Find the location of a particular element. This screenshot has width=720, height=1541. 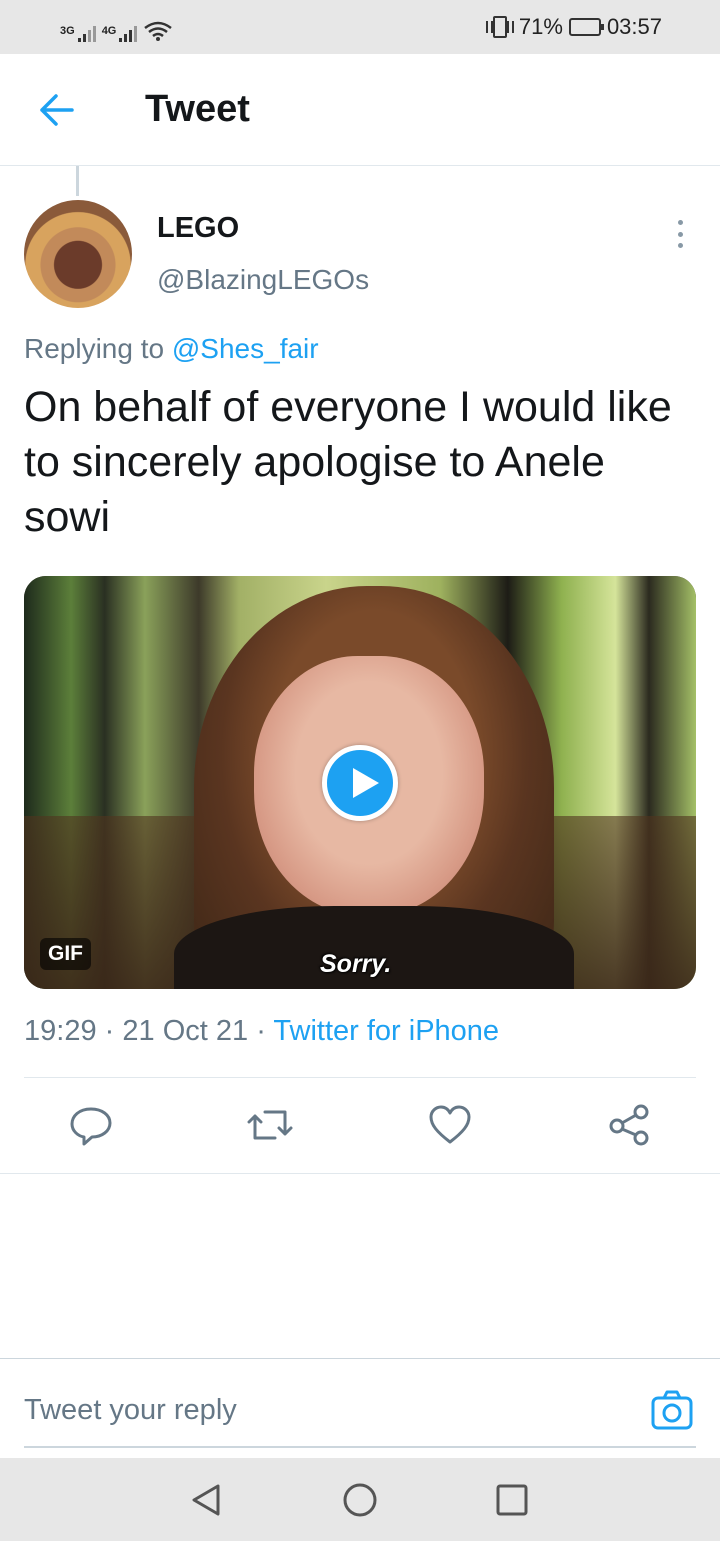

tweet-date: 21 Oct 21 is located at coordinates (185, 1031).